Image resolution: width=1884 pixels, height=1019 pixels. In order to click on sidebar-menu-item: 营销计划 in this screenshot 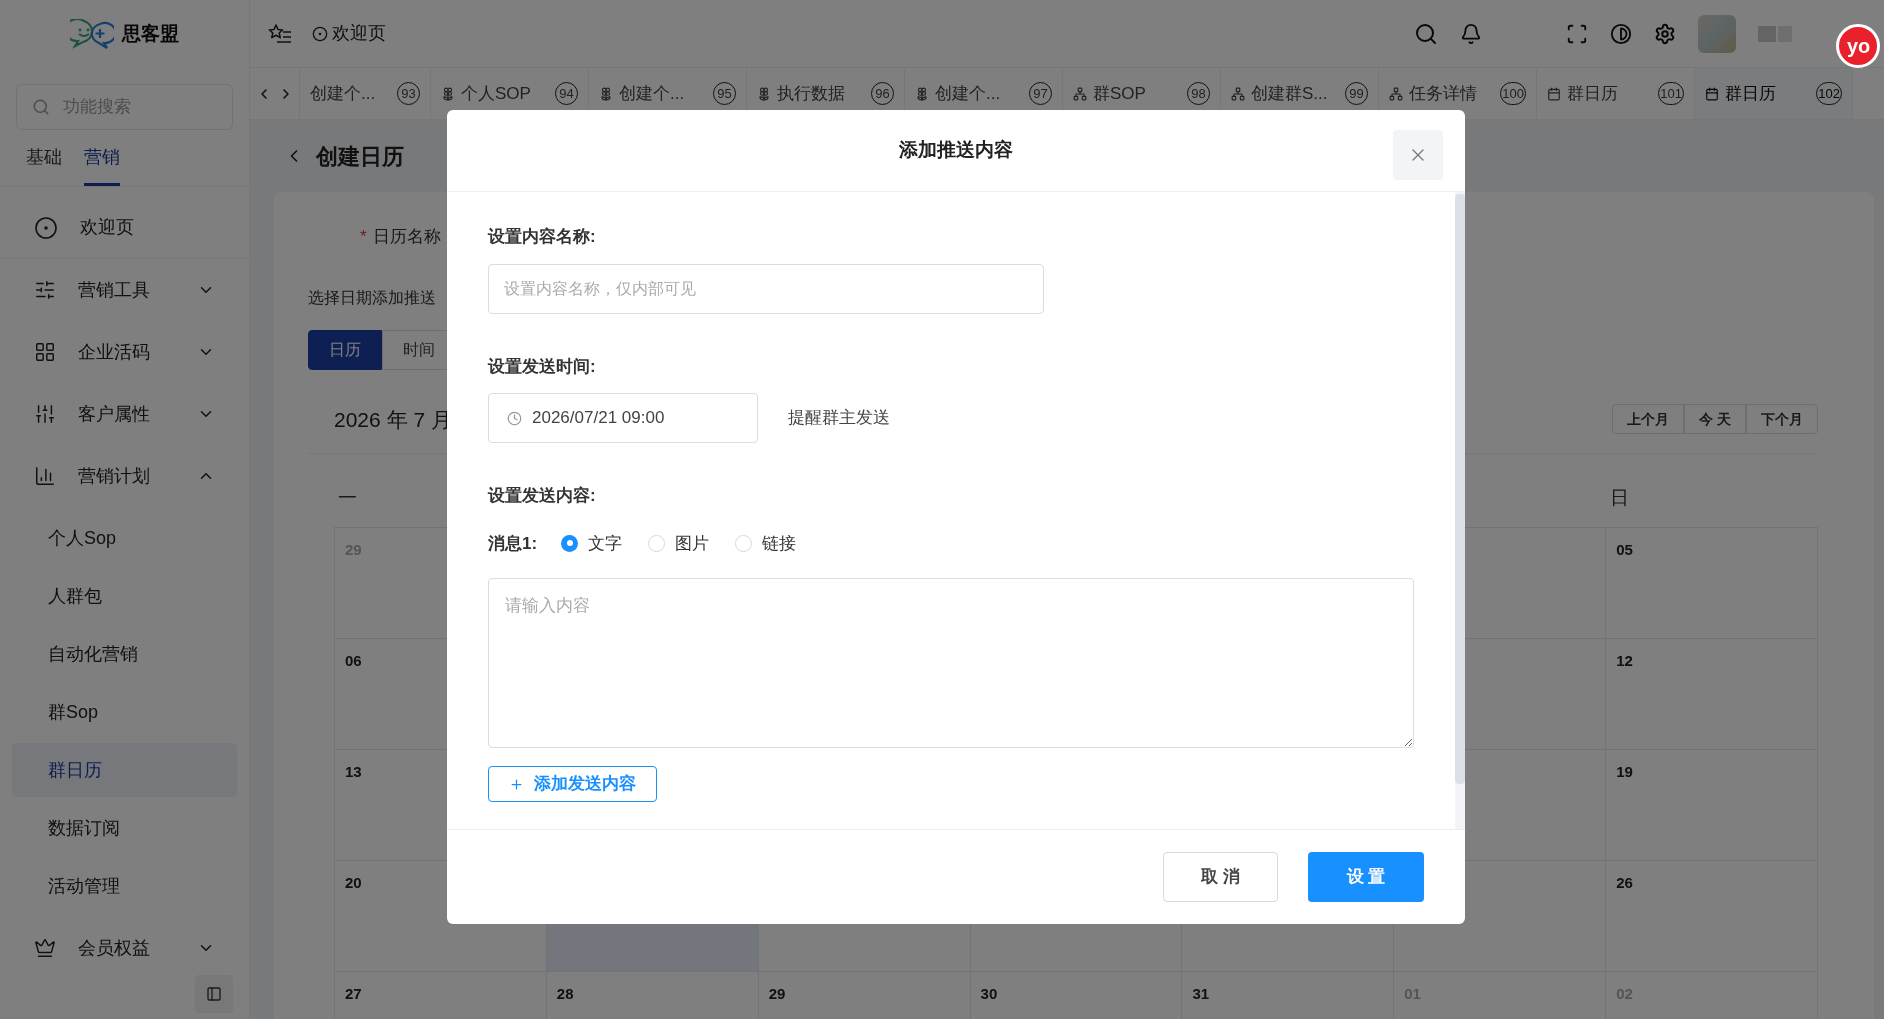, I will do `click(124, 476)`.